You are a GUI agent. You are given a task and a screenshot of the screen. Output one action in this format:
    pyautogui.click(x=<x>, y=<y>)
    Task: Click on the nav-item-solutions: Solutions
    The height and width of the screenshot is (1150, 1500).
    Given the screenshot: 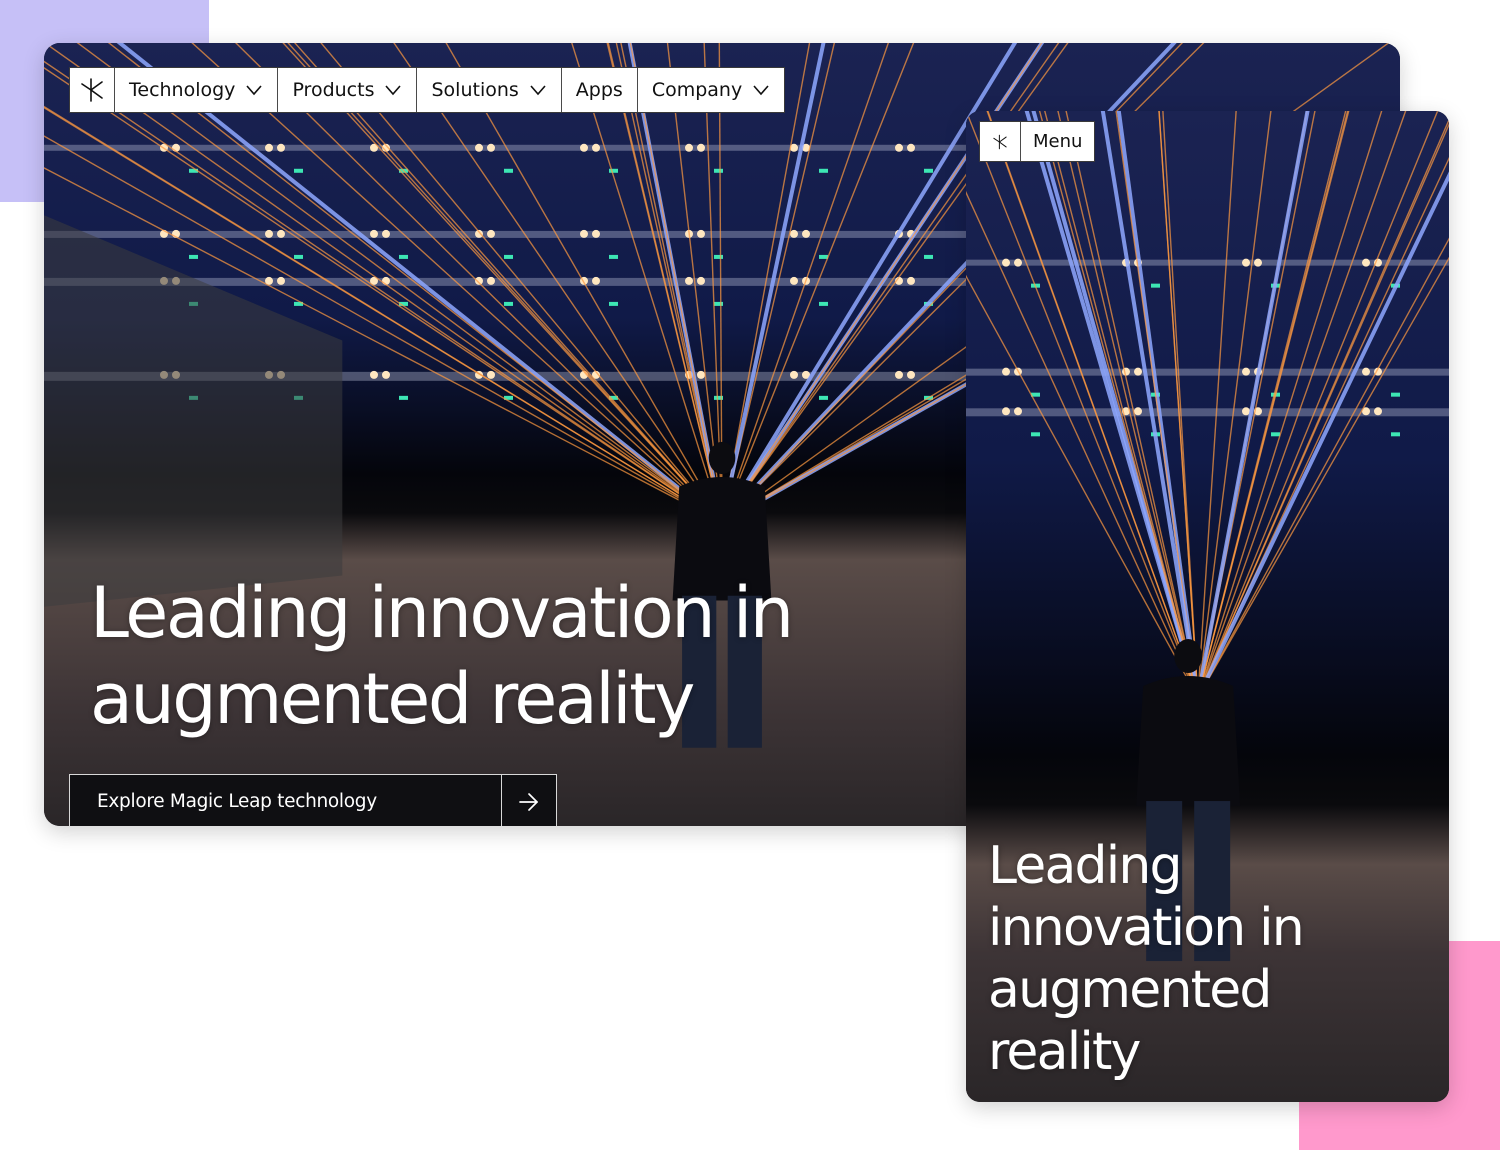 What is the action you would take?
    pyautogui.click(x=488, y=90)
    